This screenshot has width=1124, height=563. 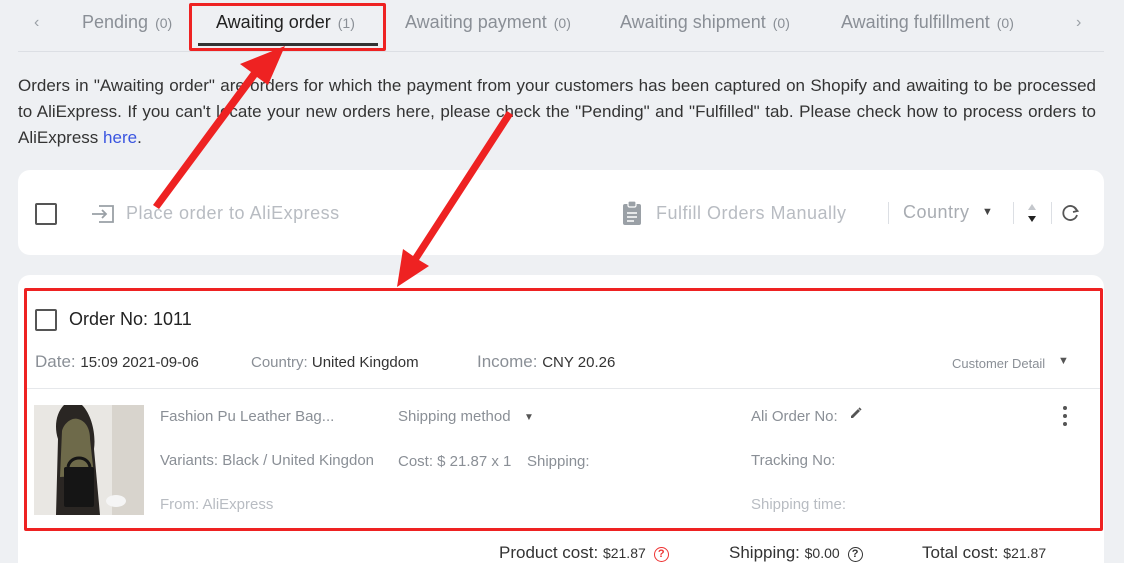 What do you see at coordinates (549, 552) in the screenshot?
I see `summary-label: Product cost:` at bounding box center [549, 552].